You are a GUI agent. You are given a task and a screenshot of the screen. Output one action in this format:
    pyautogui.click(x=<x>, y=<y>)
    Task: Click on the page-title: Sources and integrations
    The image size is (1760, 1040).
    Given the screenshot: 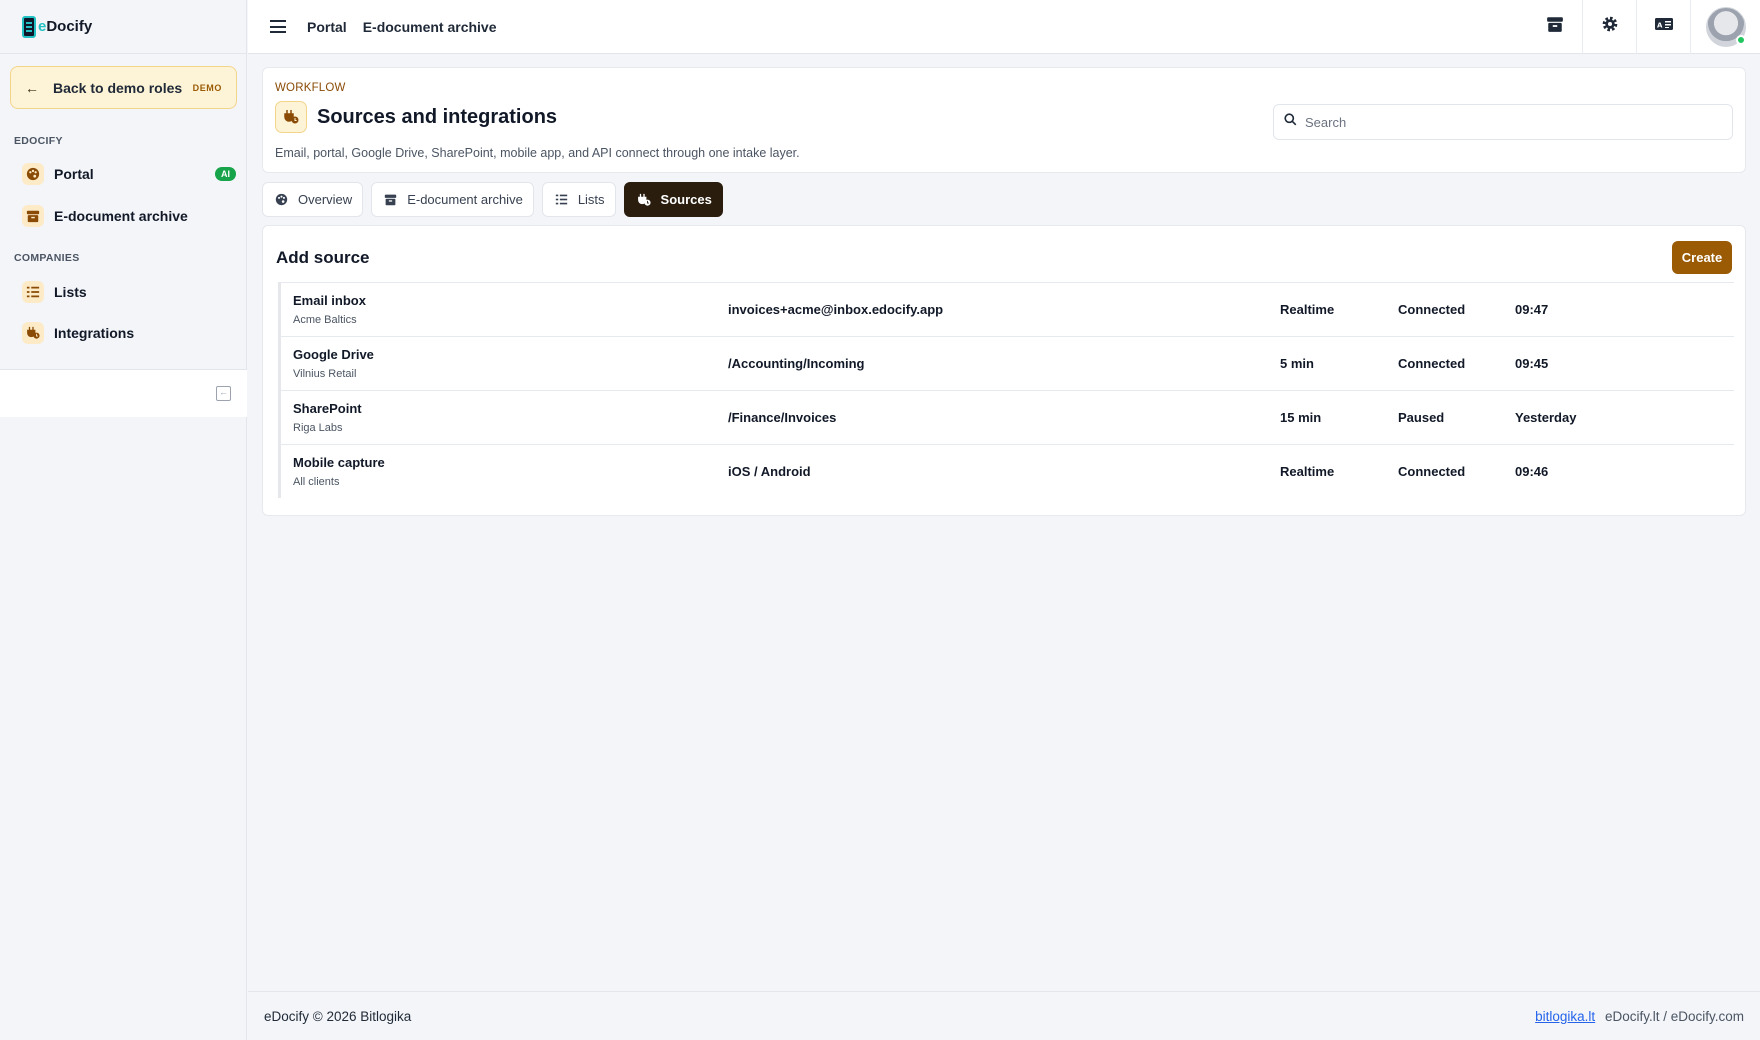 What is the action you would take?
    pyautogui.click(x=437, y=116)
    